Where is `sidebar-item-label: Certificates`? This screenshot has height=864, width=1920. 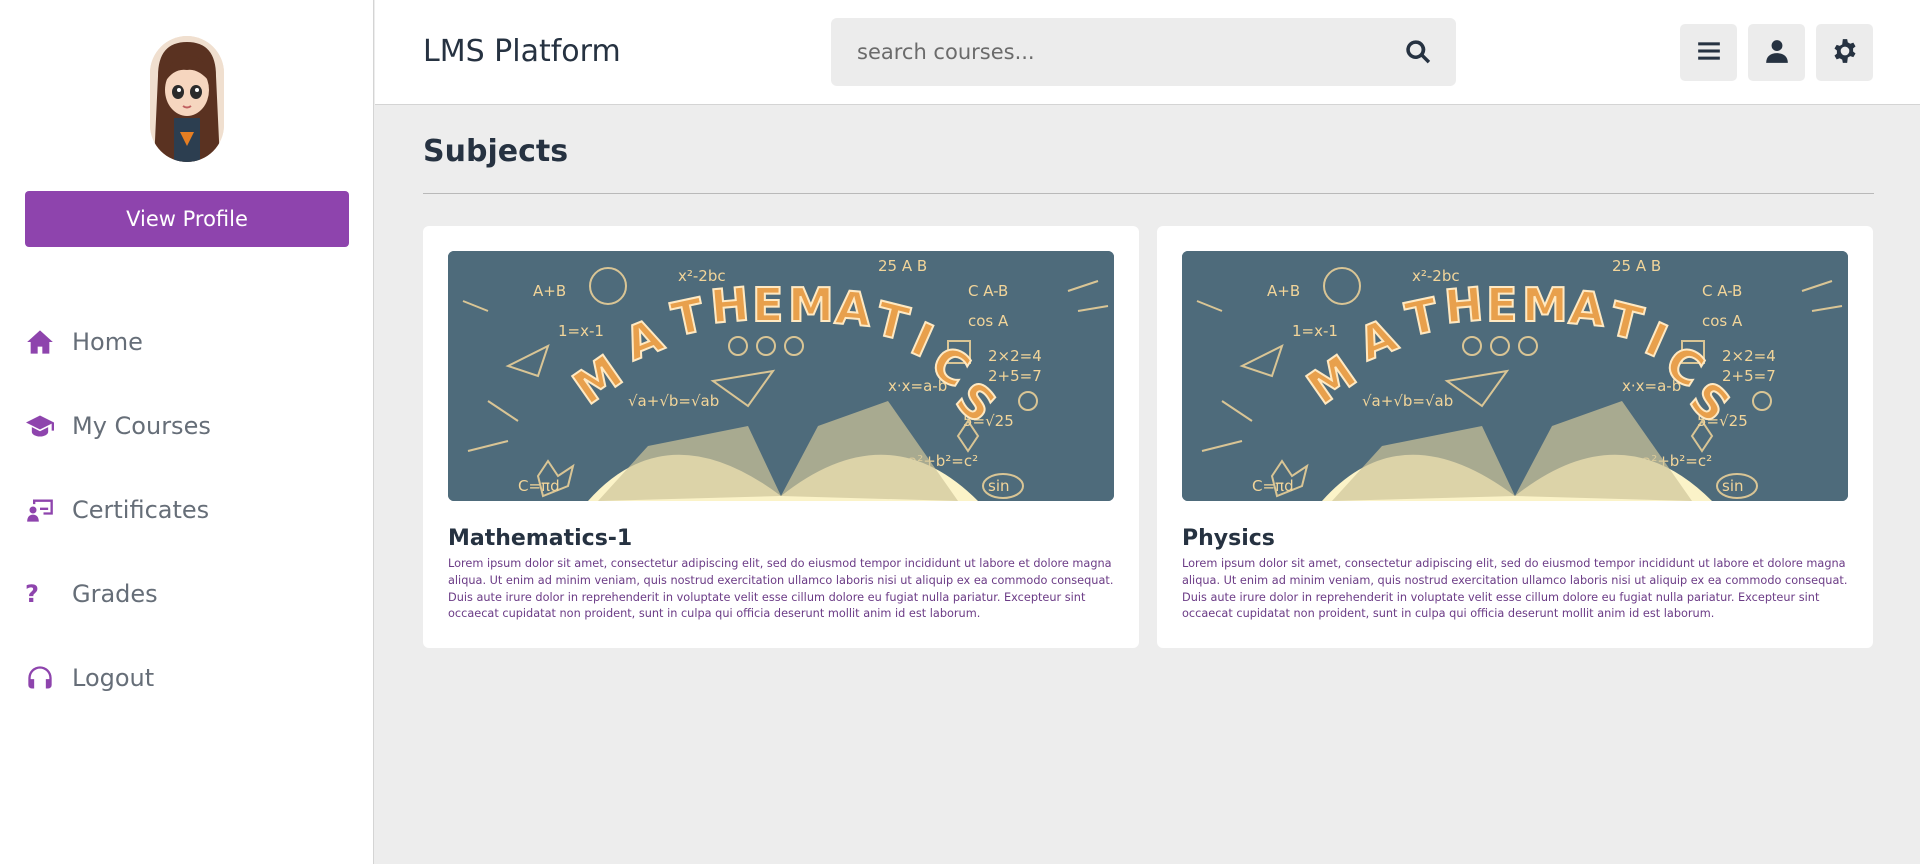
sidebar-item-label: Certificates is located at coordinates (141, 510).